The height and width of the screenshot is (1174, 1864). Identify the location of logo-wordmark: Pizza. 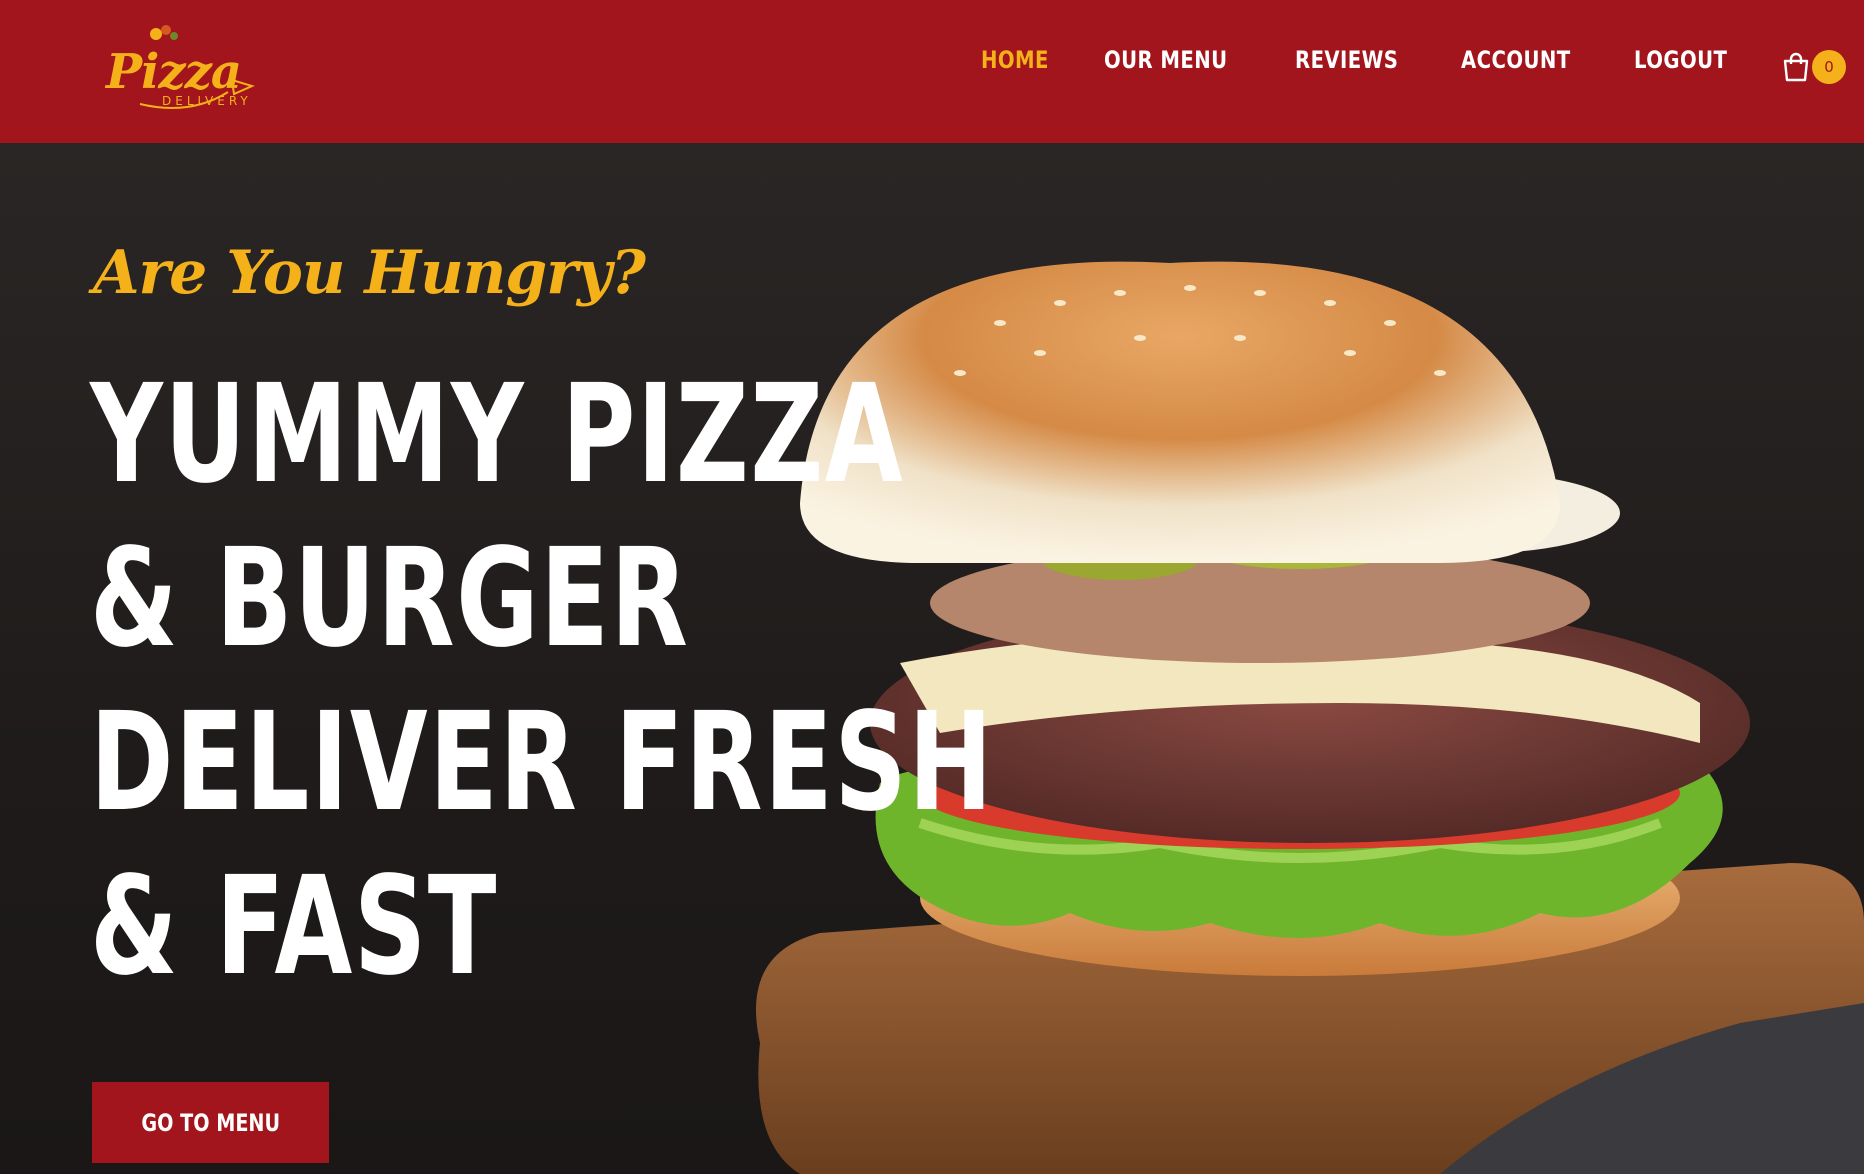
(174, 72).